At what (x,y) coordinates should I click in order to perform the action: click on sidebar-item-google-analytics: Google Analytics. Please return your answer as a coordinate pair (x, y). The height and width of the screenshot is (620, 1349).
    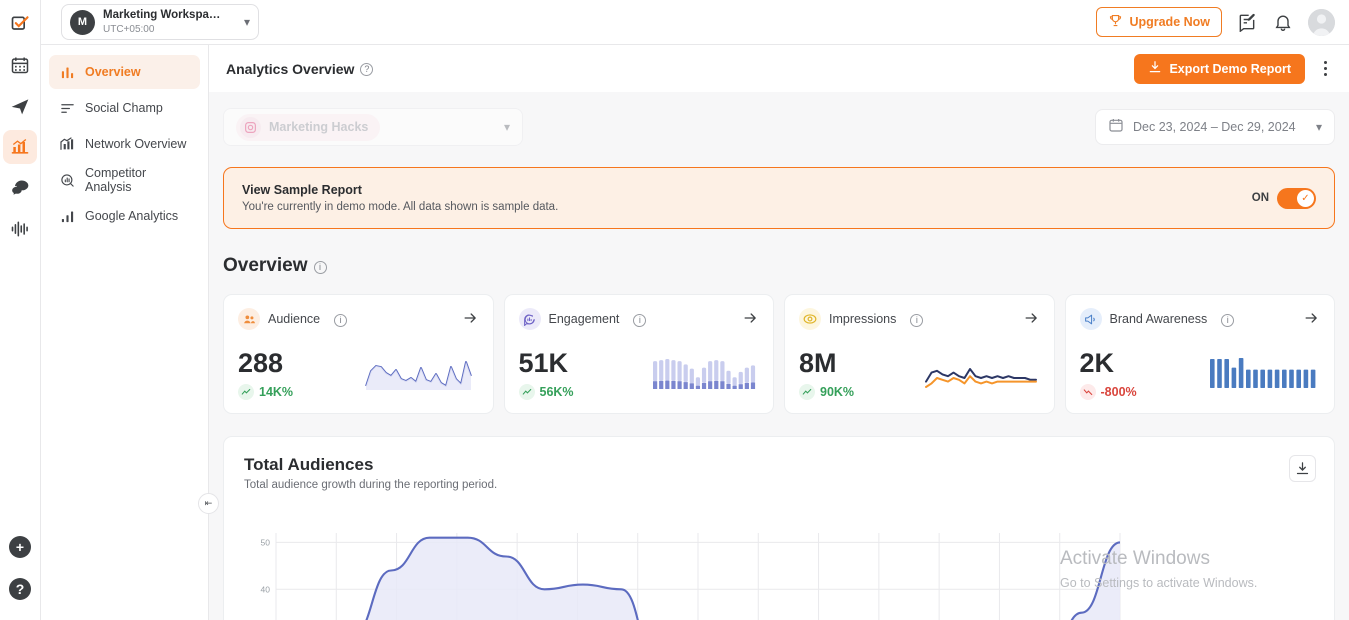
    Looking at the image, I should click on (124, 216).